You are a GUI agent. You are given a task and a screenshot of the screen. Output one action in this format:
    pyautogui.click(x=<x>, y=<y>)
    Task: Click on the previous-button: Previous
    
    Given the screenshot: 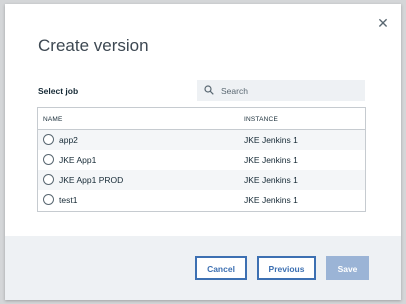 What is the action you would take?
    pyautogui.click(x=286, y=268)
    